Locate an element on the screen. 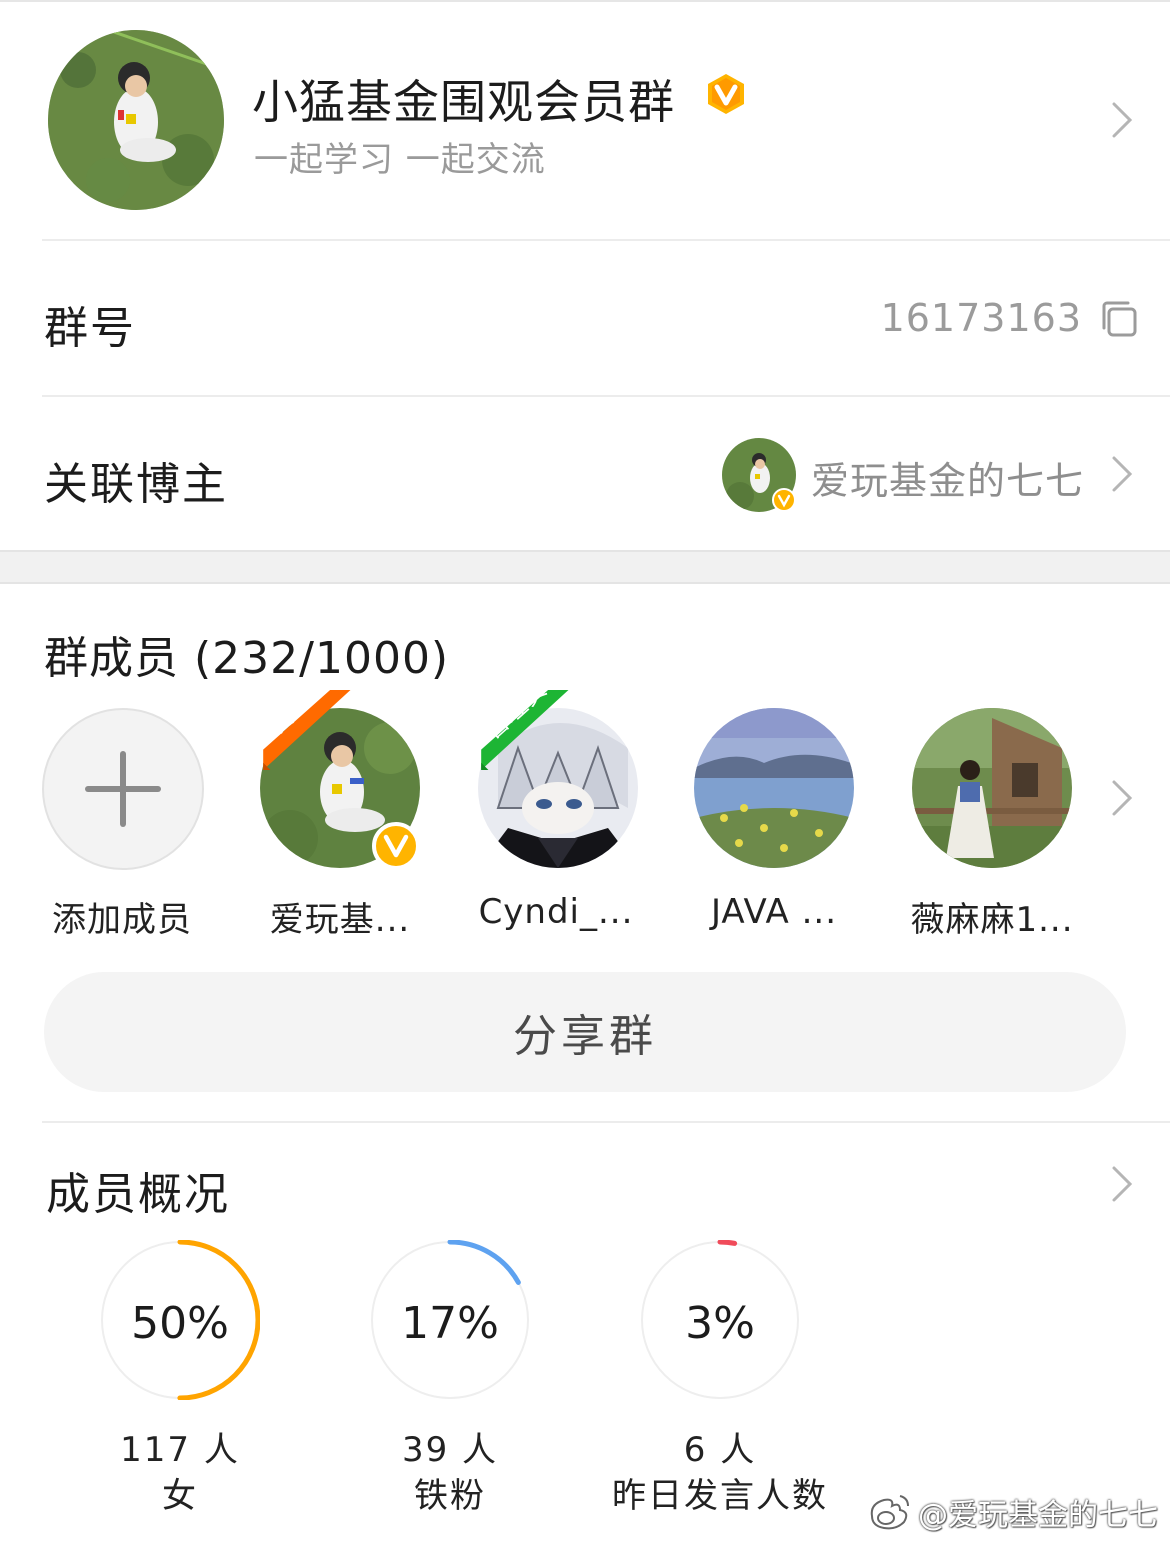  member-name: 添加成员 is located at coordinates (122, 920).